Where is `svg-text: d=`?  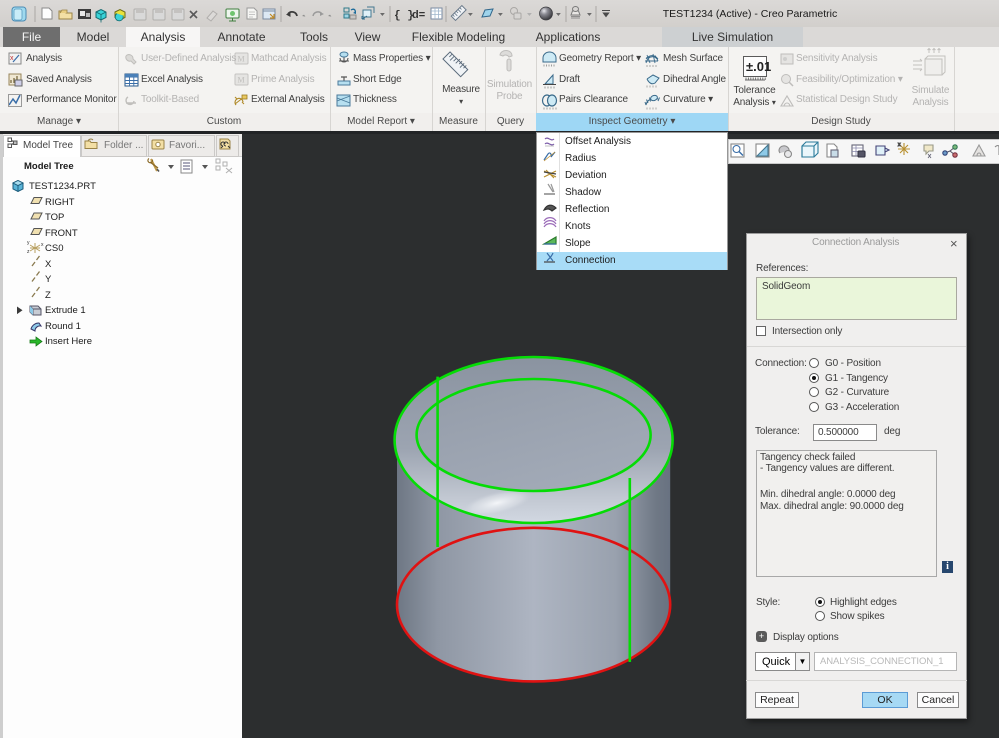
svg-text: d= is located at coordinates (418, 15).